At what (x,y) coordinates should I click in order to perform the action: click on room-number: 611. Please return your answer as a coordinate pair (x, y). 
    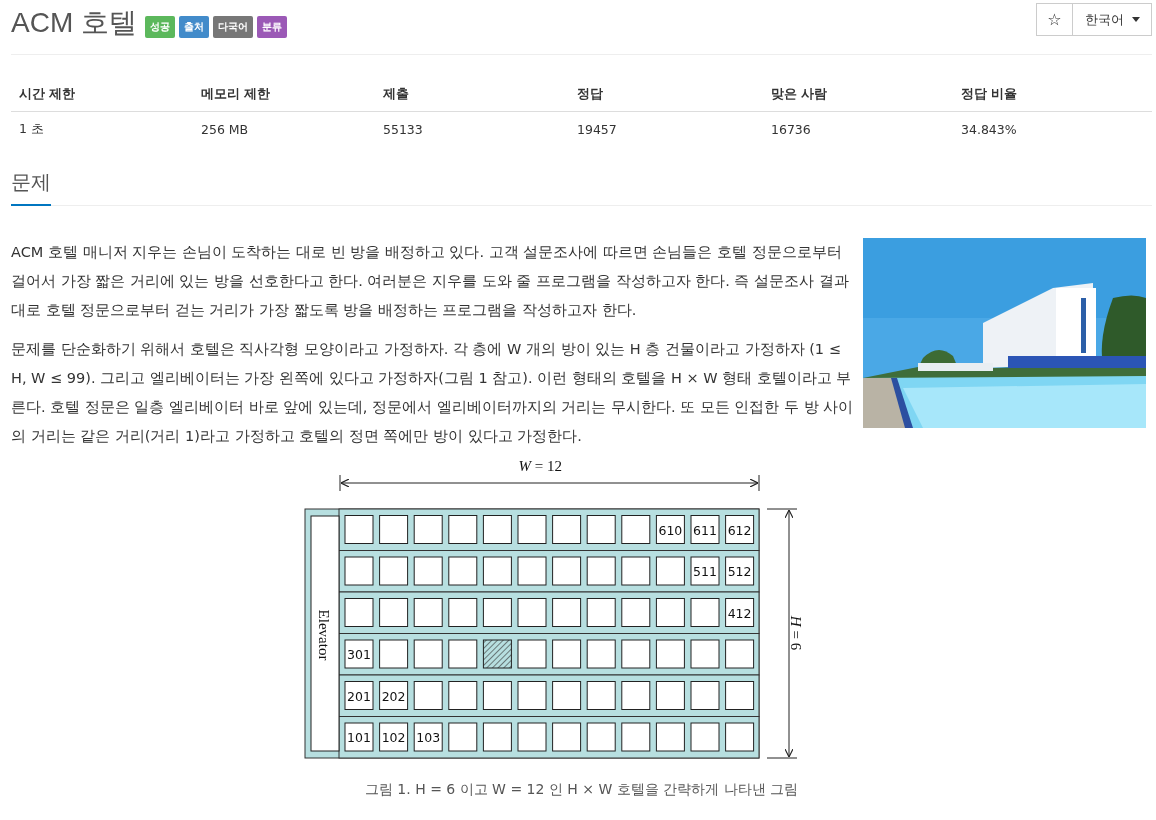
    Looking at the image, I should click on (704, 530).